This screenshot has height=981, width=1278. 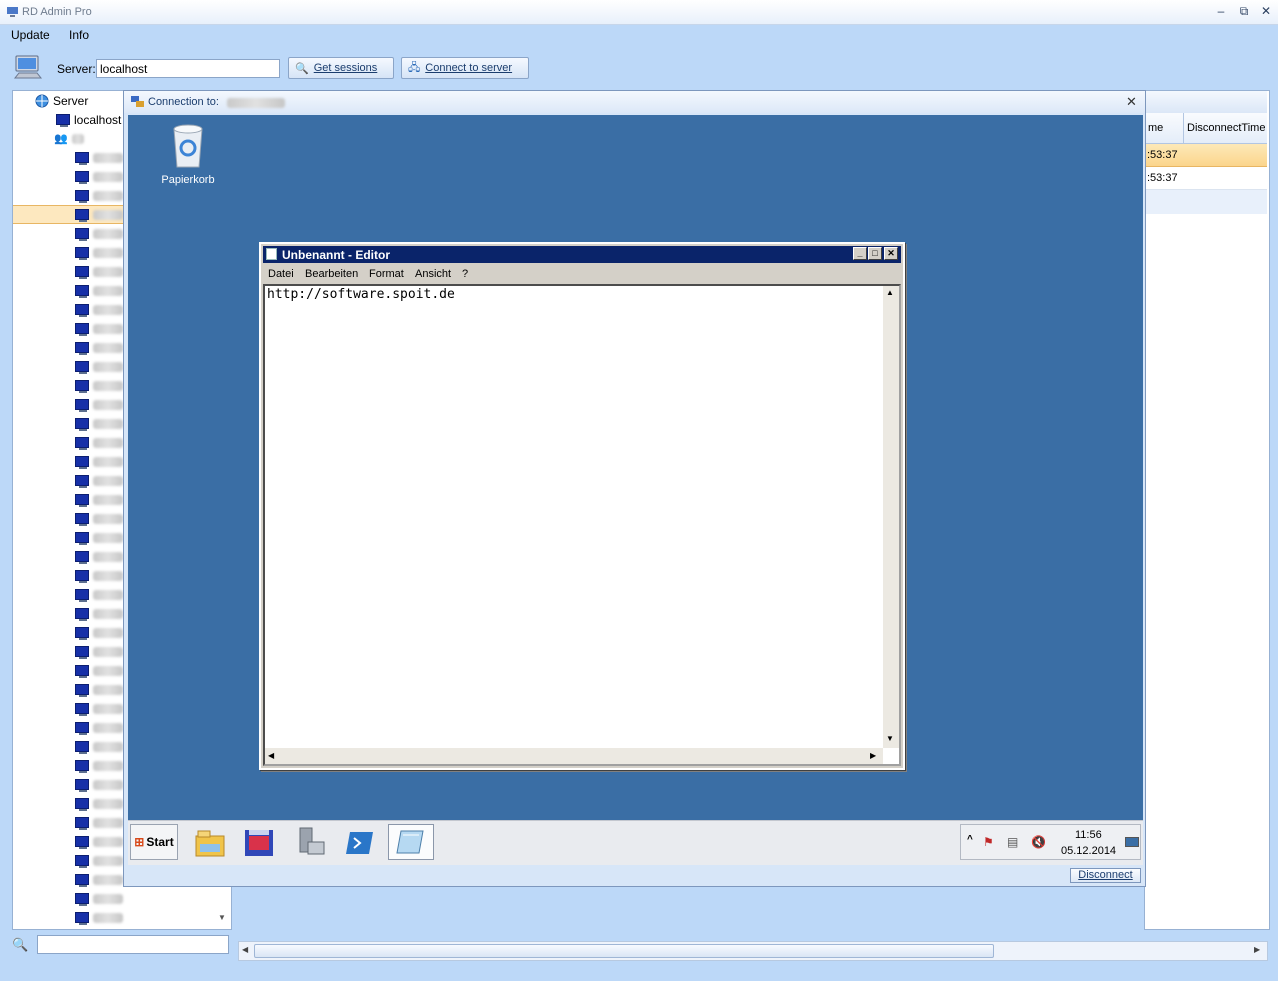 I want to click on notepad-close-button: ✕, so click(x=891, y=253).